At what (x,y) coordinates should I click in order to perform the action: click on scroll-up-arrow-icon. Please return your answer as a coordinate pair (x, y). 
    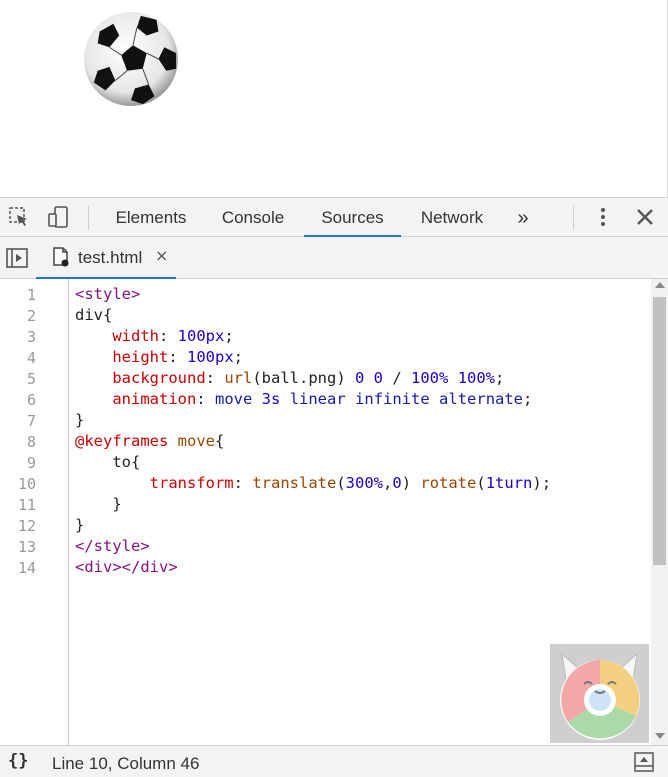
    Looking at the image, I should click on (660, 285).